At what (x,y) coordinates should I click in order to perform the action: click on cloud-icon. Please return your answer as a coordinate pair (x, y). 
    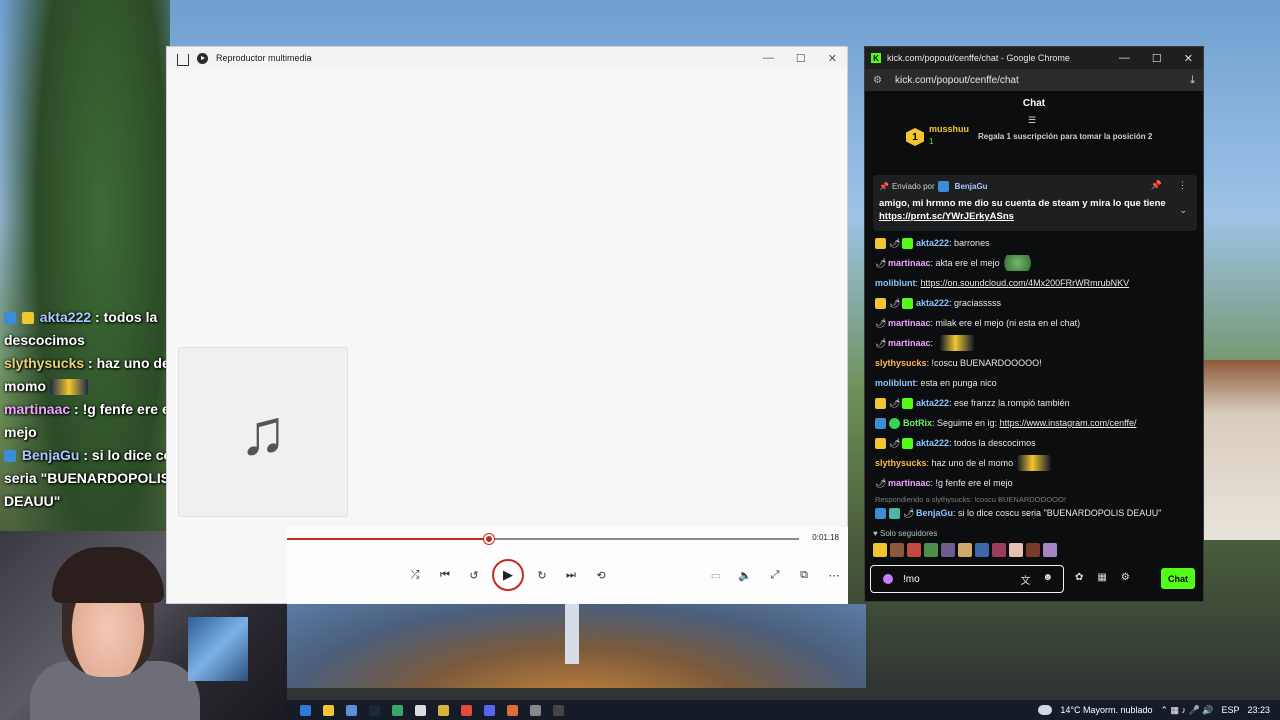
    Looking at the image, I should click on (1045, 710).